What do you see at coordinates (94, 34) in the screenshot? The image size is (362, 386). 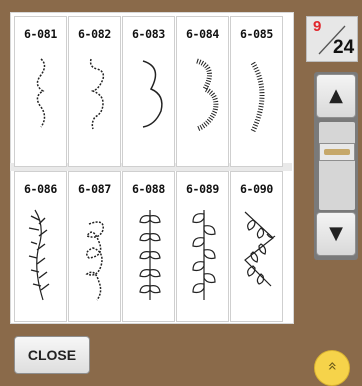 I see `stitch-code: 6-082` at bounding box center [94, 34].